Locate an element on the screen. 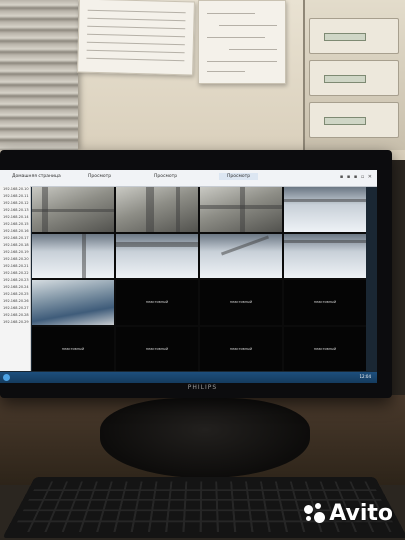  tab-home: Домашняя страница is located at coordinates (36, 176).